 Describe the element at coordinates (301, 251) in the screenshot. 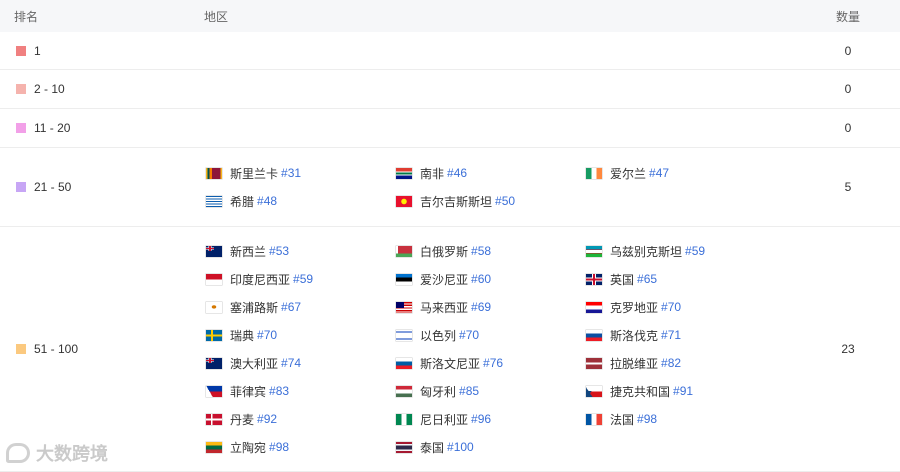

I see `region-item: 新西兰 #53` at that location.